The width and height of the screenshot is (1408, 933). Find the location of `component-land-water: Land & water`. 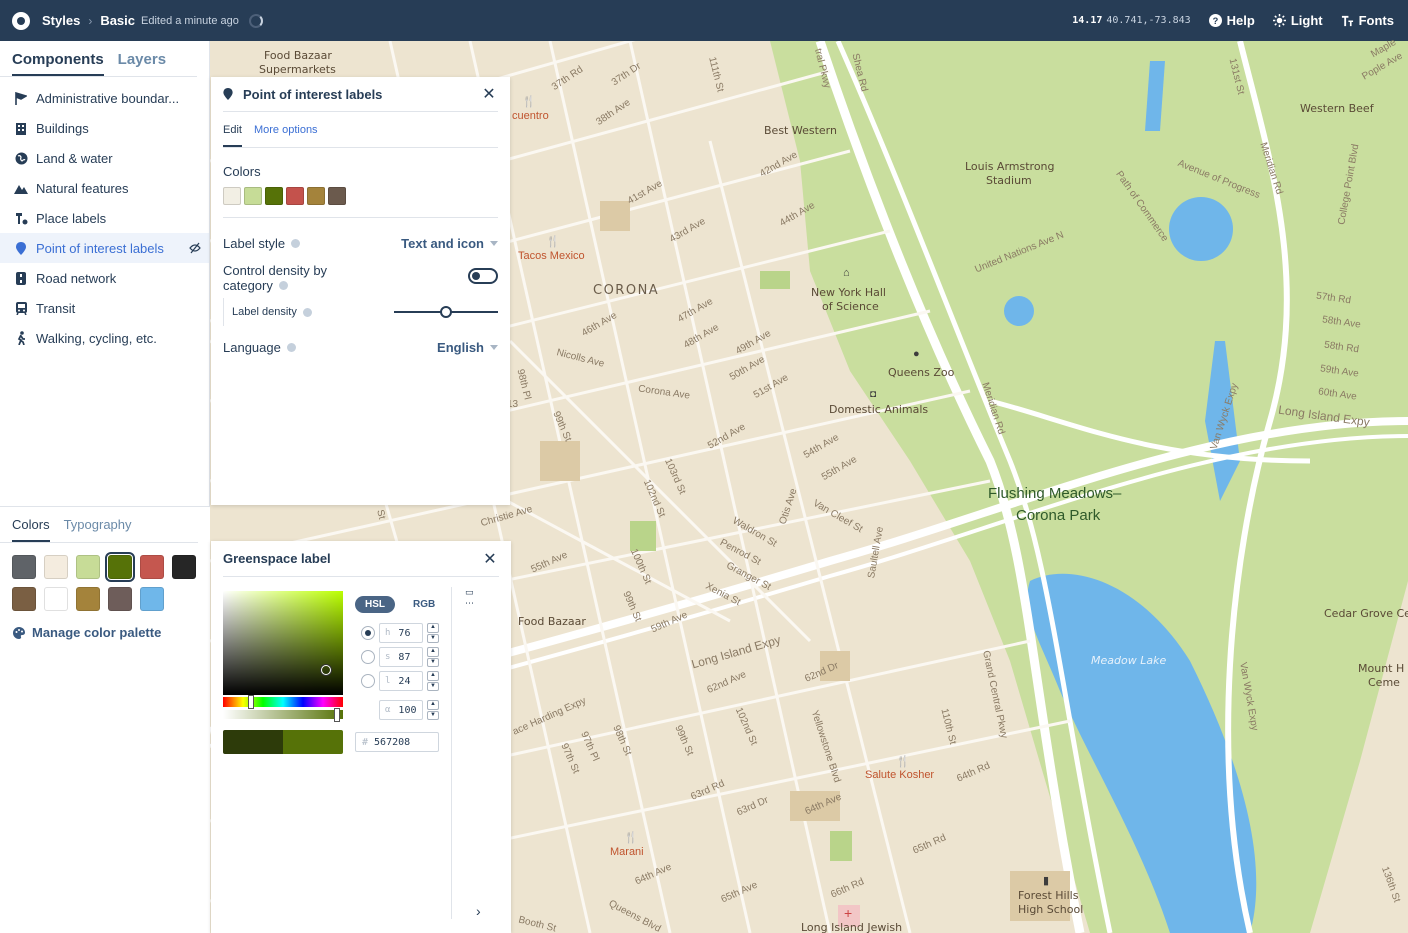

component-land-water: Land & water is located at coordinates (104, 158).